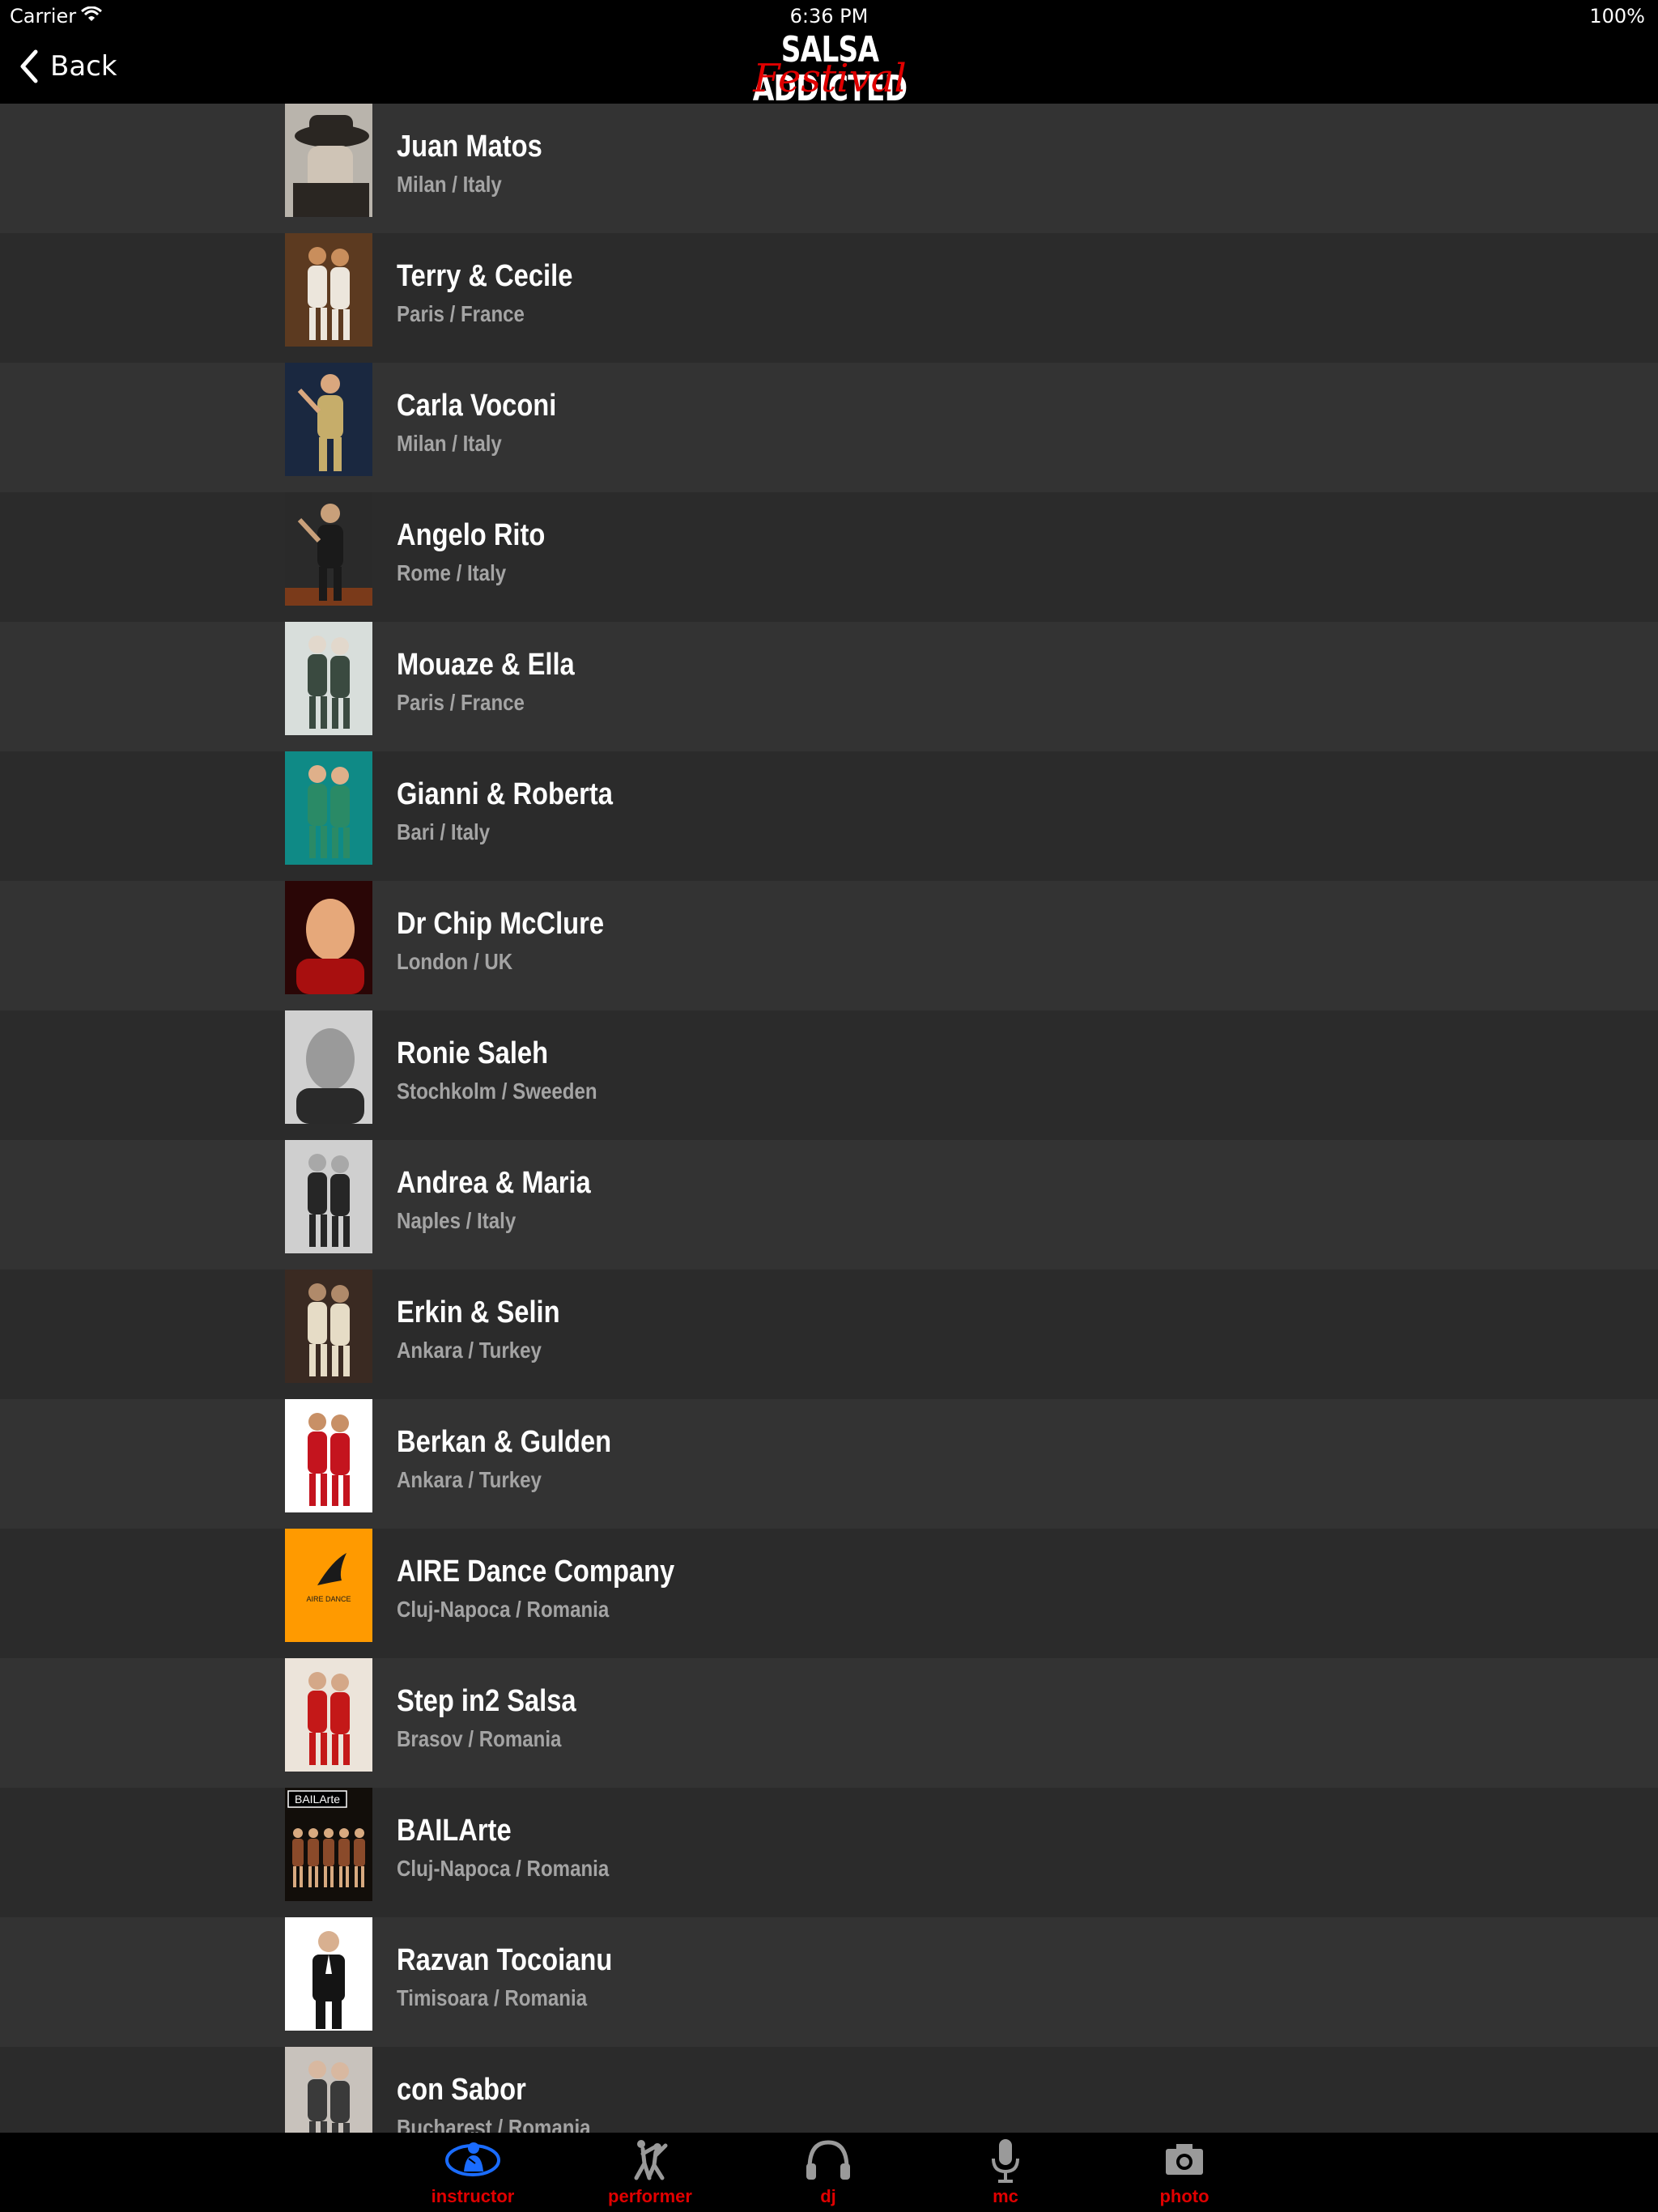 The image size is (1658, 2212). I want to click on artist-name: Ronie Saleh, so click(473, 1053).